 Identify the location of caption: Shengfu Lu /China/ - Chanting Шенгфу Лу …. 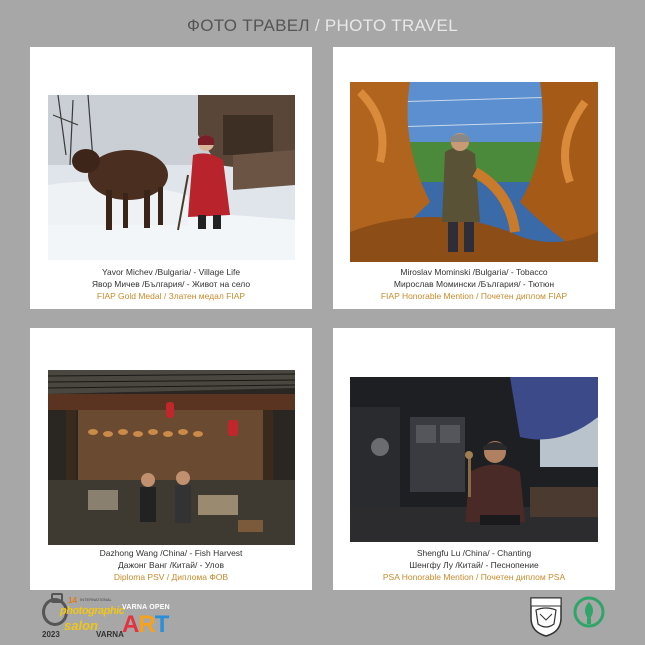
(474, 565).